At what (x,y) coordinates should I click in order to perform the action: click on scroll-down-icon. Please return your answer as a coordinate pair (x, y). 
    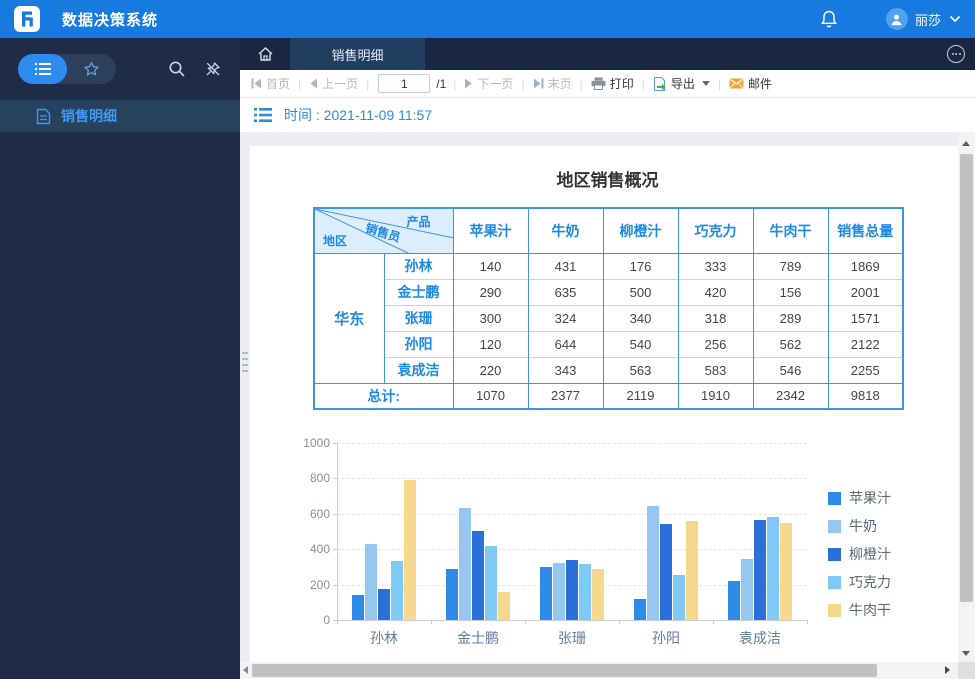
    Looking at the image, I should click on (966, 653).